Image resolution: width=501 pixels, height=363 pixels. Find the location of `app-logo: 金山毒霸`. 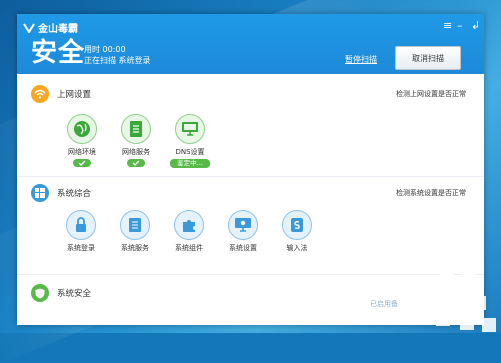

app-logo: 金山毒霸 is located at coordinates (50, 27).